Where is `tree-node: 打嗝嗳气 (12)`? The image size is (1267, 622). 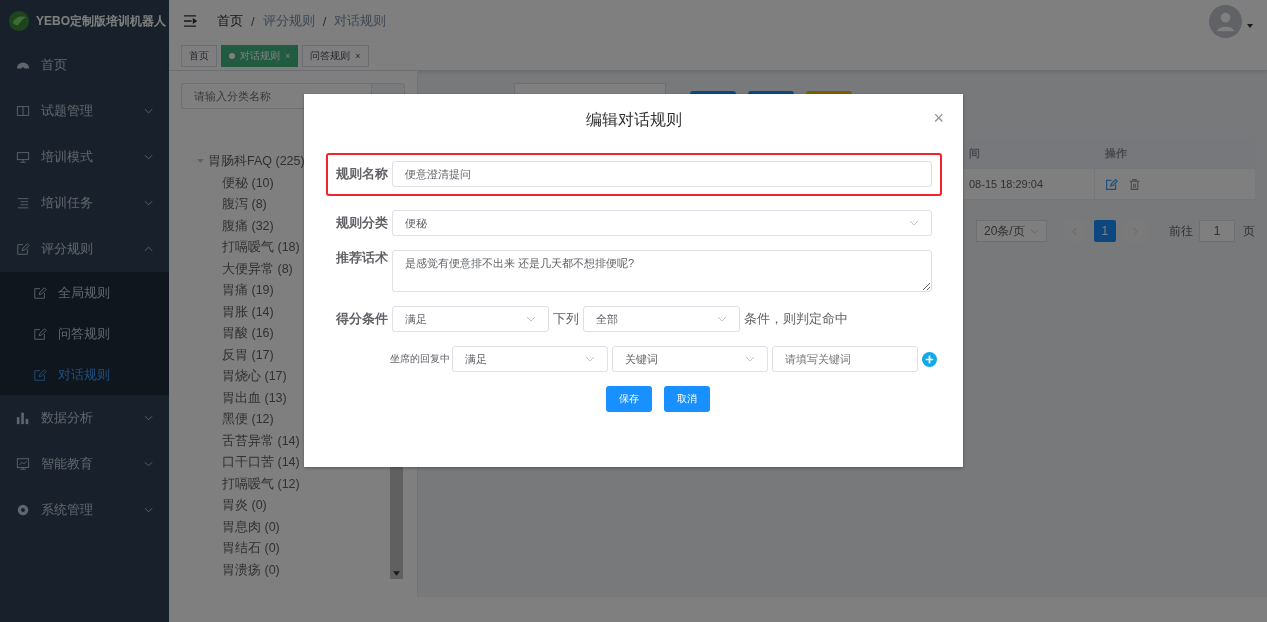 tree-node: 打嗝嗳气 (12) is located at coordinates (293, 484).